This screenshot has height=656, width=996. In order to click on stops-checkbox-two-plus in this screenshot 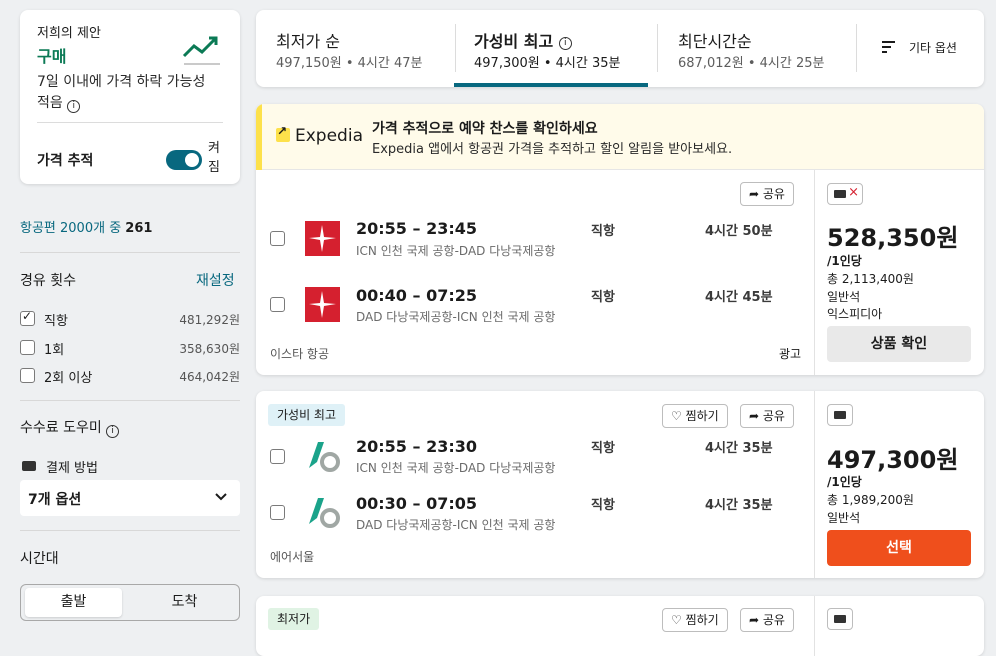, I will do `click(27, 375)`.